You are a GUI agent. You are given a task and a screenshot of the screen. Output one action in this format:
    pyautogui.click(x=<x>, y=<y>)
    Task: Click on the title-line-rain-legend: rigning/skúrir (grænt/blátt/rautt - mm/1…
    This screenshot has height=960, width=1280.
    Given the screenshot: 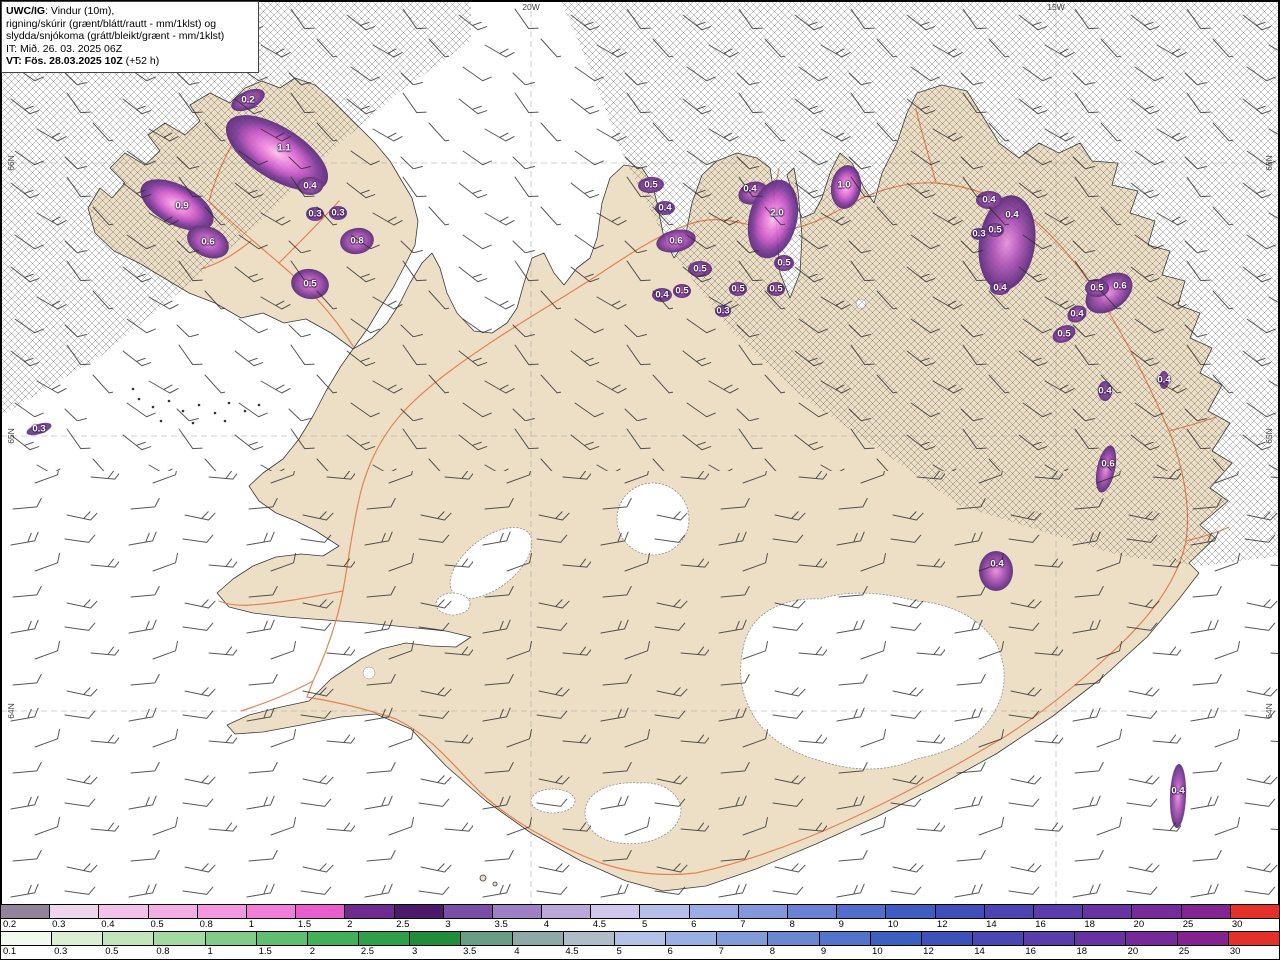 What is the action you would take?
    pyautogui.click(x=111, y=23)
    